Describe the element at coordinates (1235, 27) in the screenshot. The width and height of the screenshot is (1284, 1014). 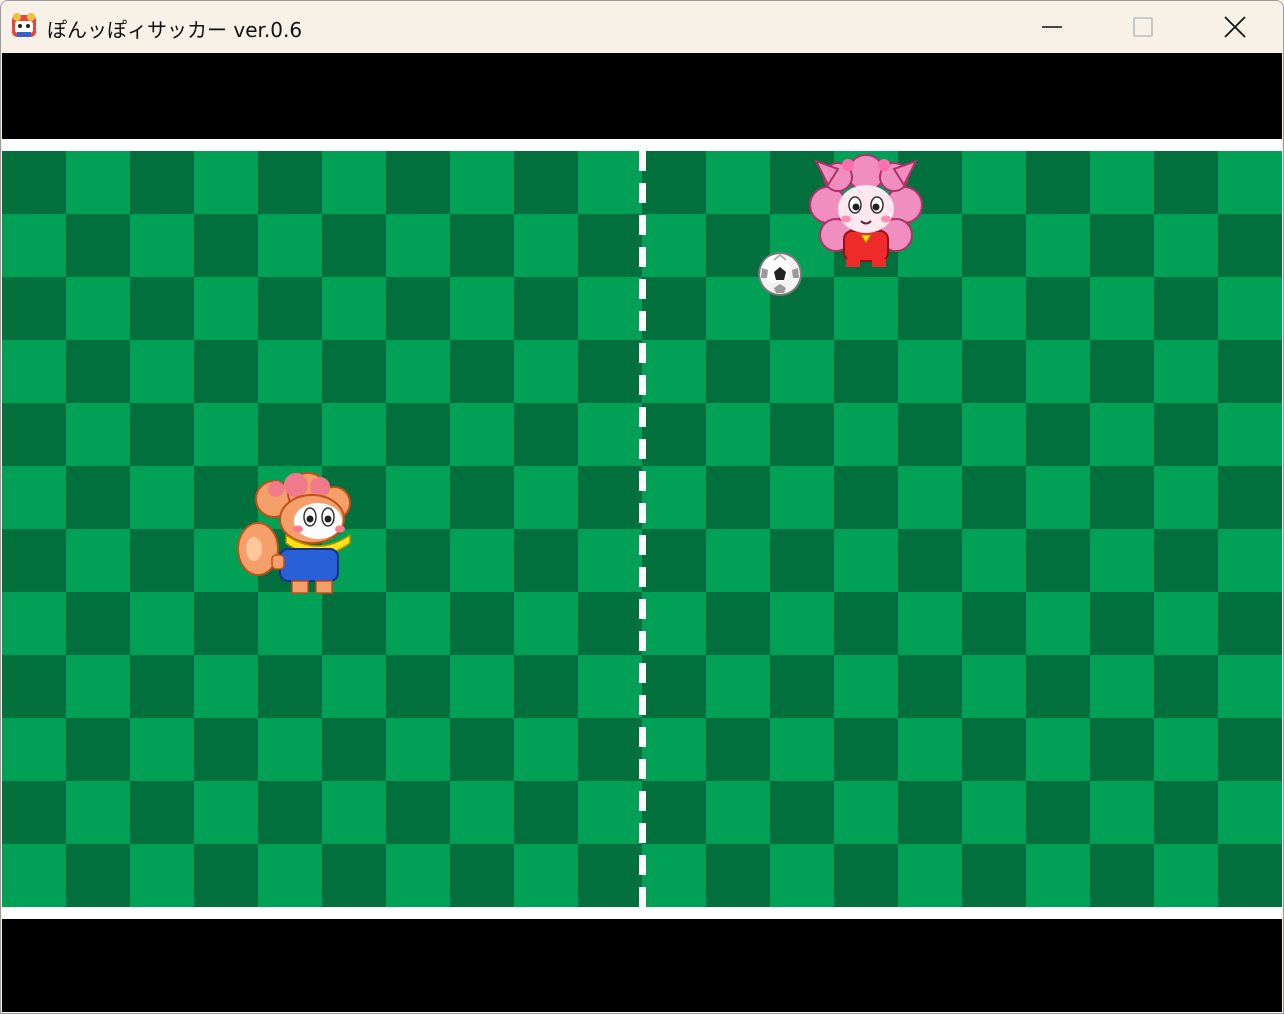
I see `close-button` at that location.